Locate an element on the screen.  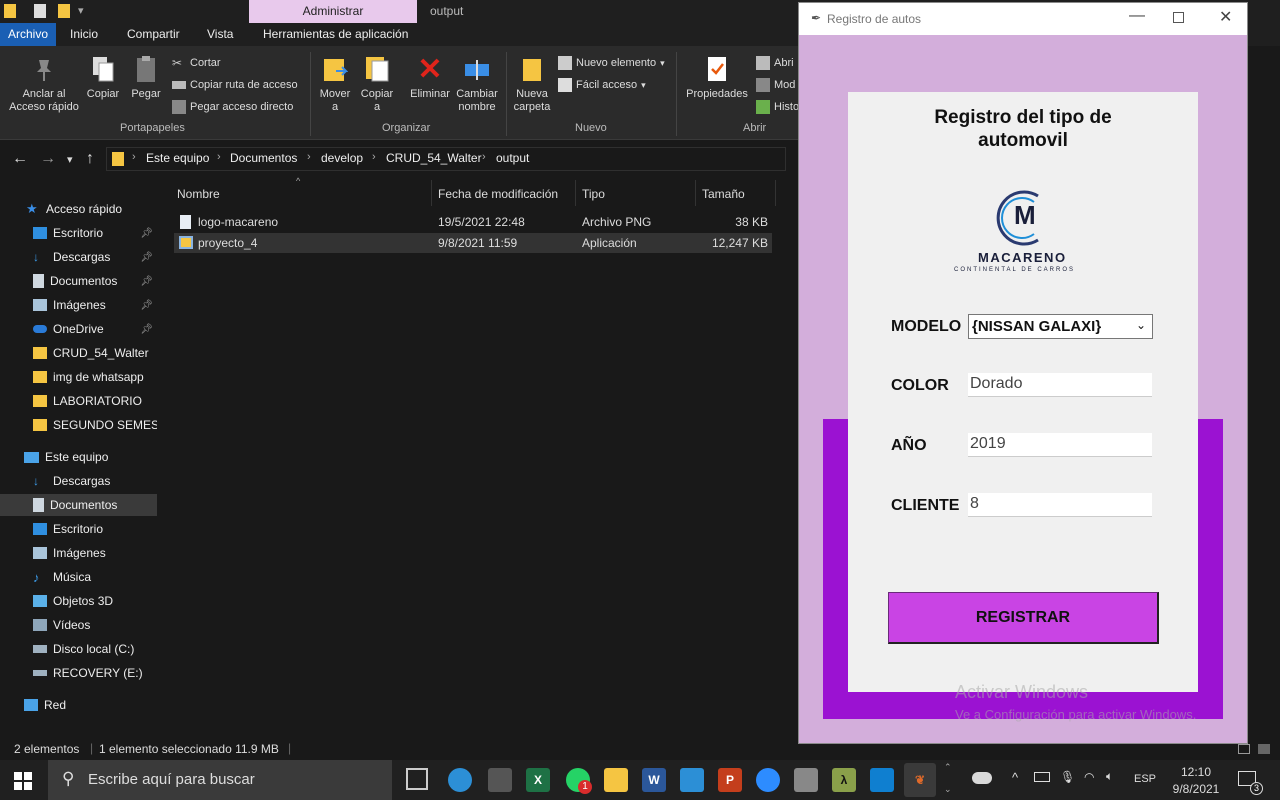
copy-path-button: Copiar ruta de acceso is located at coordinates (235, 85).